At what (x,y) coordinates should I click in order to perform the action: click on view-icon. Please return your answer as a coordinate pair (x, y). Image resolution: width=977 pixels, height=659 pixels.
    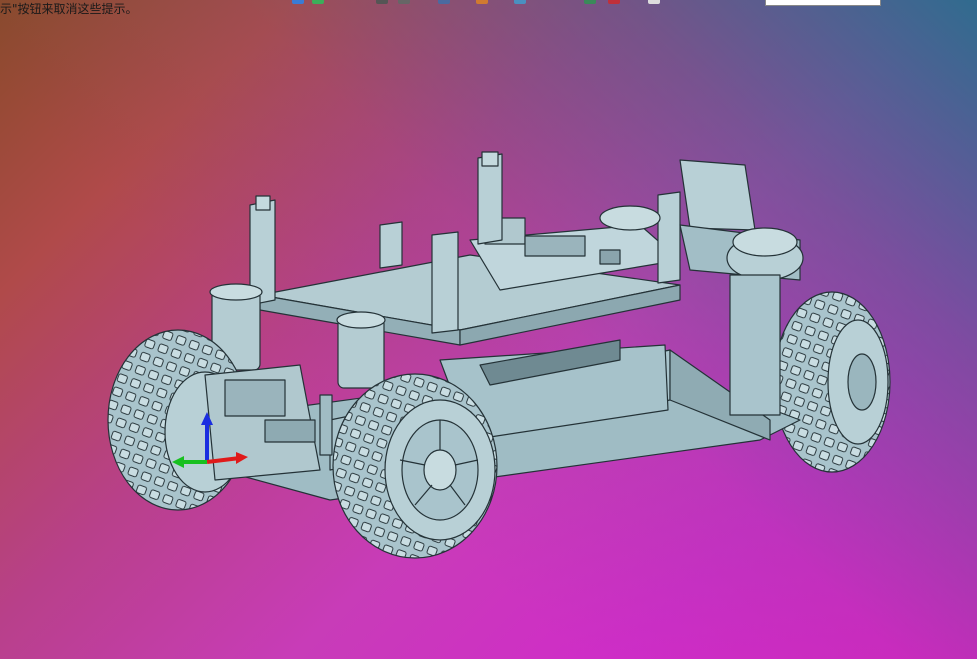
    Looking at the image, I should click on (298, 2).